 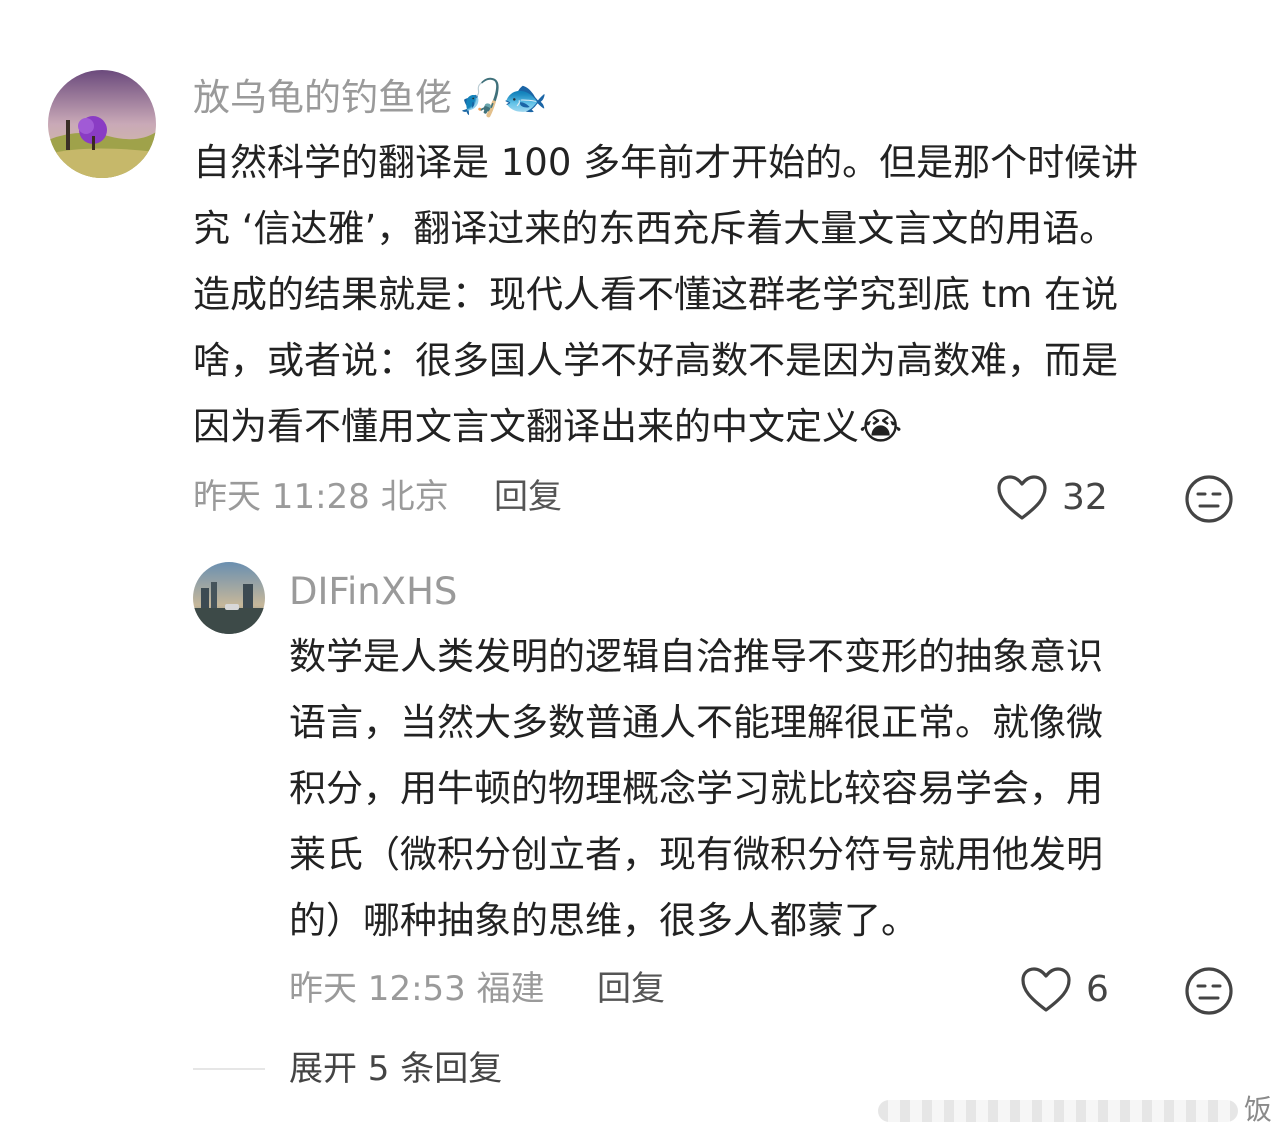 I want to click on commenter-username: 放乌龟的钓鱼佬 🎣🐟, so click(x=370, y=98).